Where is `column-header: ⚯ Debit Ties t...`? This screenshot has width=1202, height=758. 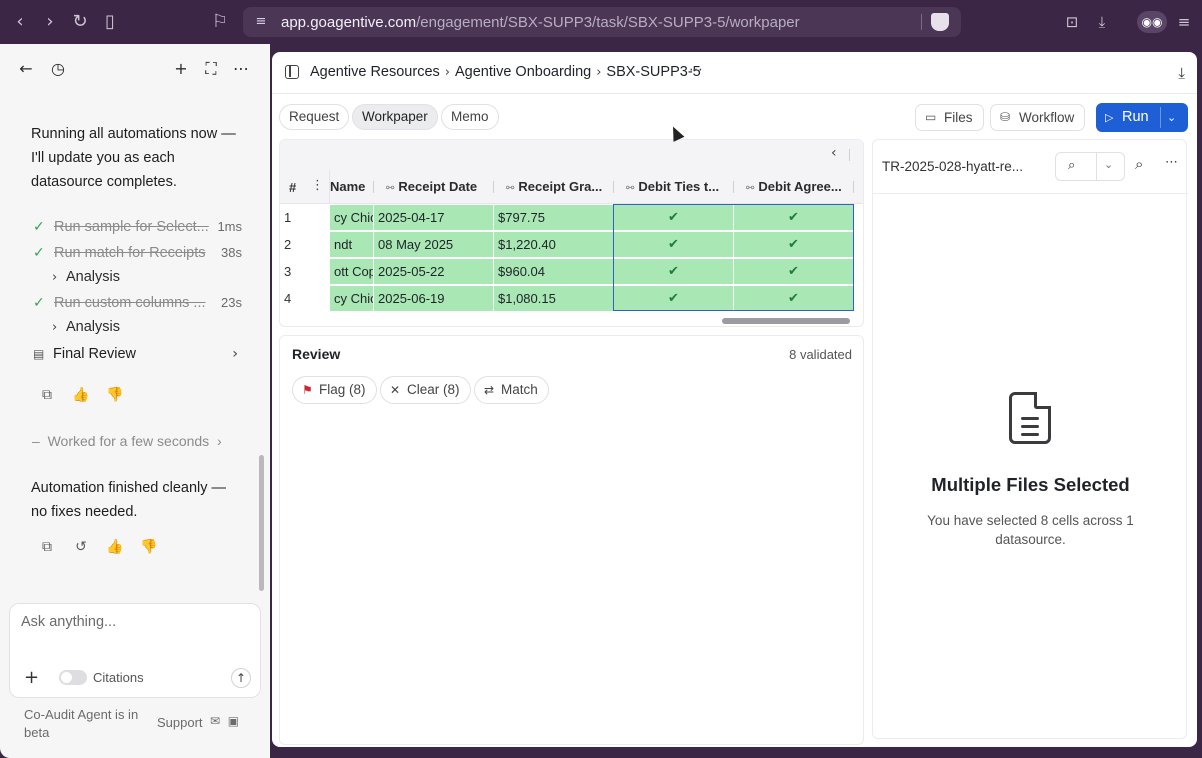
column-header: ⚯ Debit Ties t... is located at coordinates (674, 187).